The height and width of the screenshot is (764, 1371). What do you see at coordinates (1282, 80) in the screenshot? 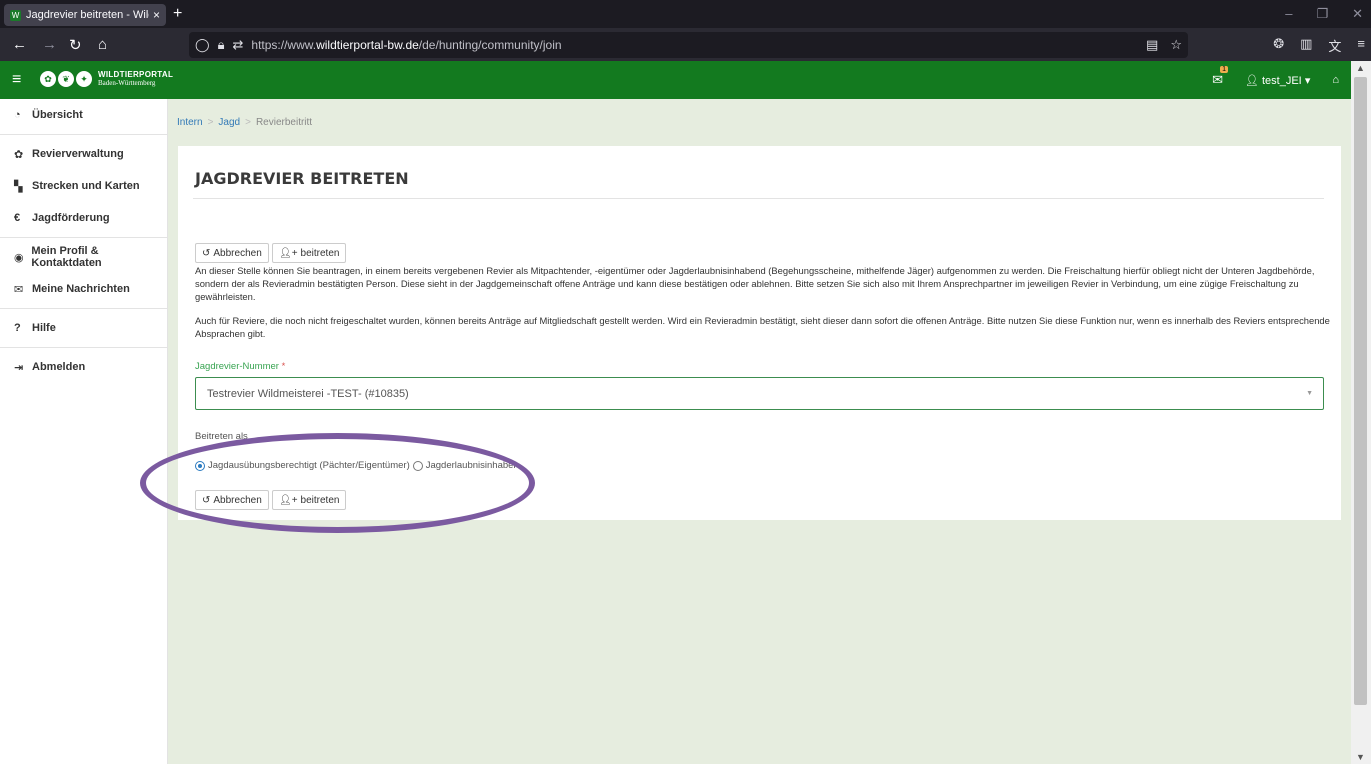
I see `user-name: test_JEI` at bounding box center [1282, 80].